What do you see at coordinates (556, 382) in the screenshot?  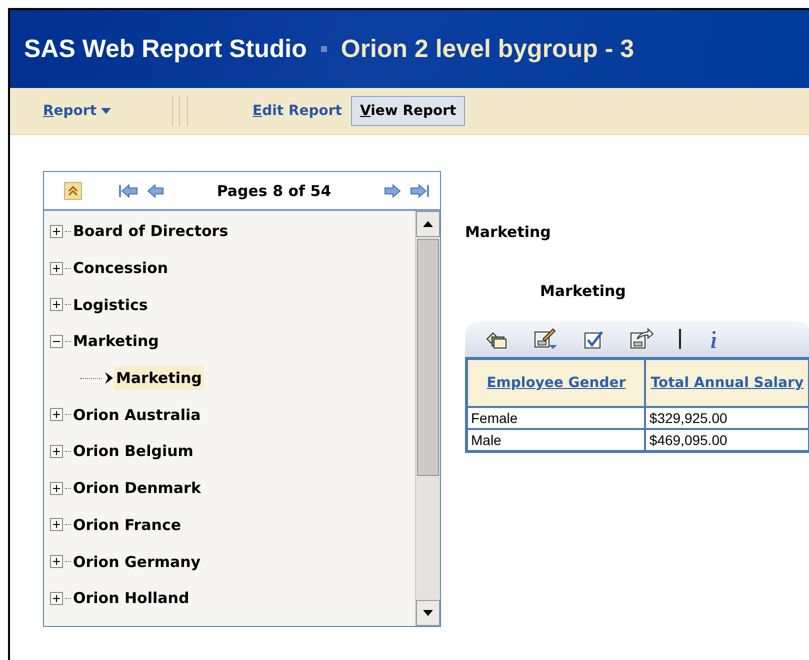 I see `column-header: Employee Gender` at bounding box center [556, 382].